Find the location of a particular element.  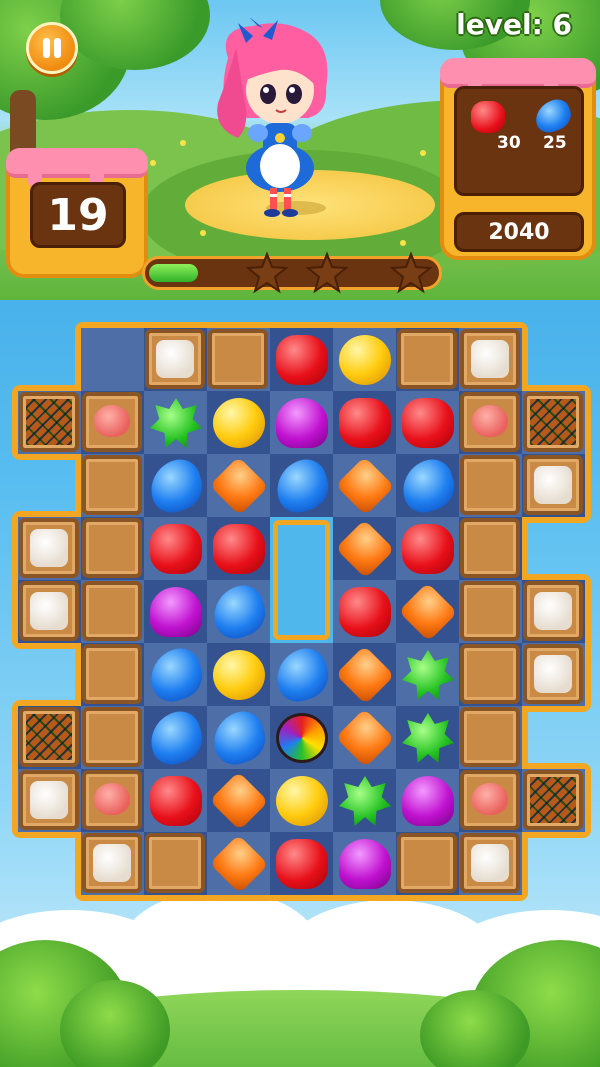

swirl-candy-icon is located at coordinates (302, 738).